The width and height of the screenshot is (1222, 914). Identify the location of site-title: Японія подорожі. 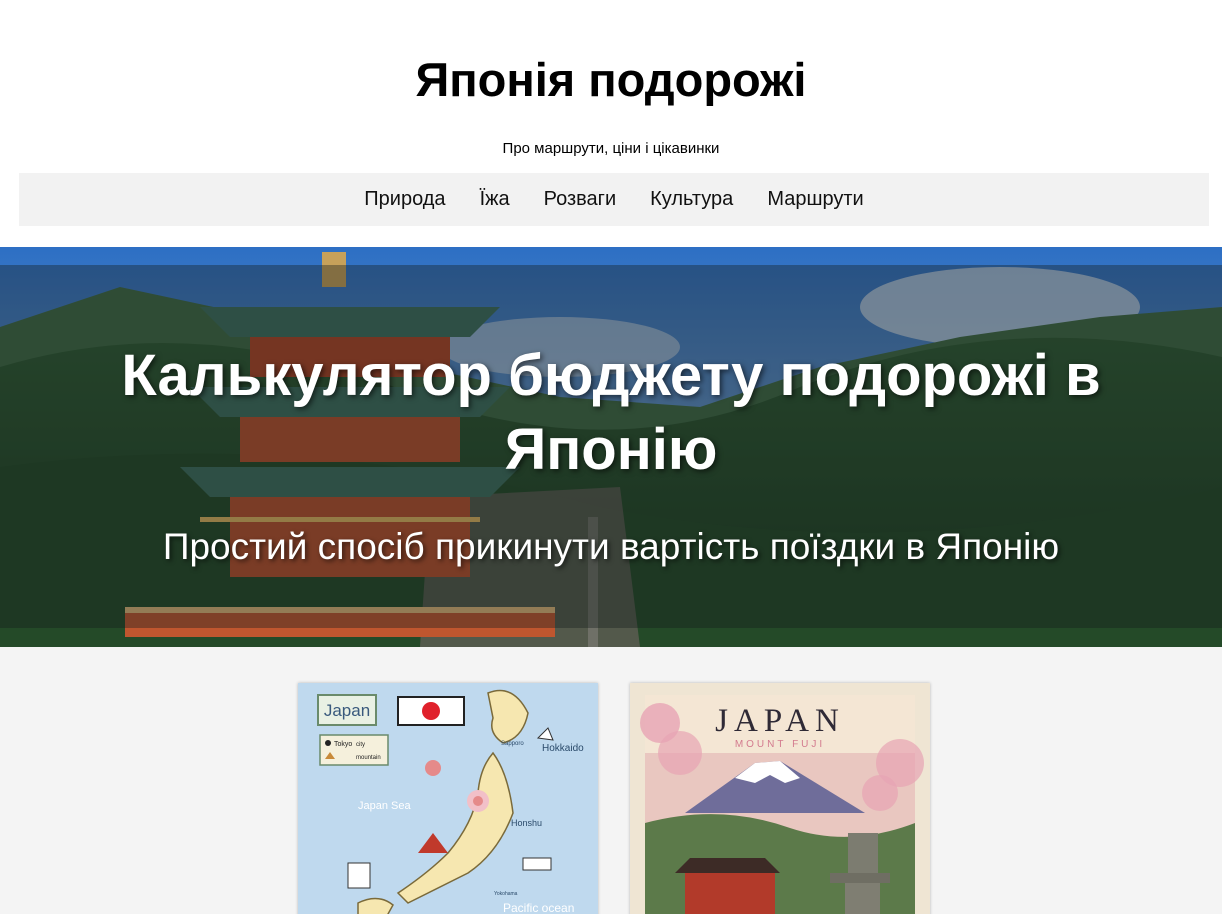
(611, 80).